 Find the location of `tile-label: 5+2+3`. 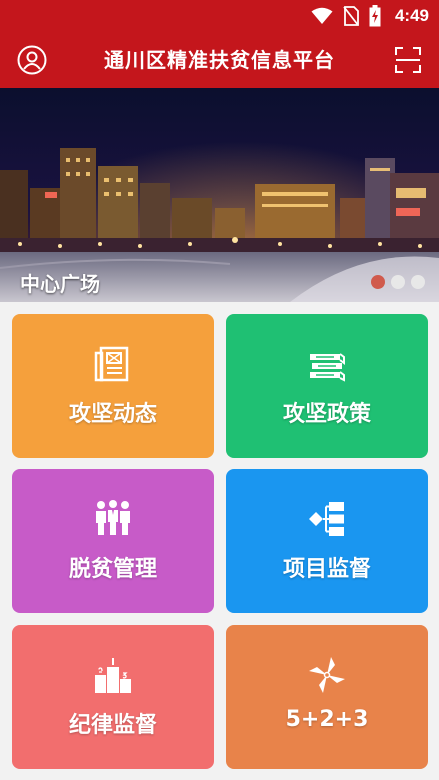

tile-label: 5+2+3 is located at coordinates (327, 719).